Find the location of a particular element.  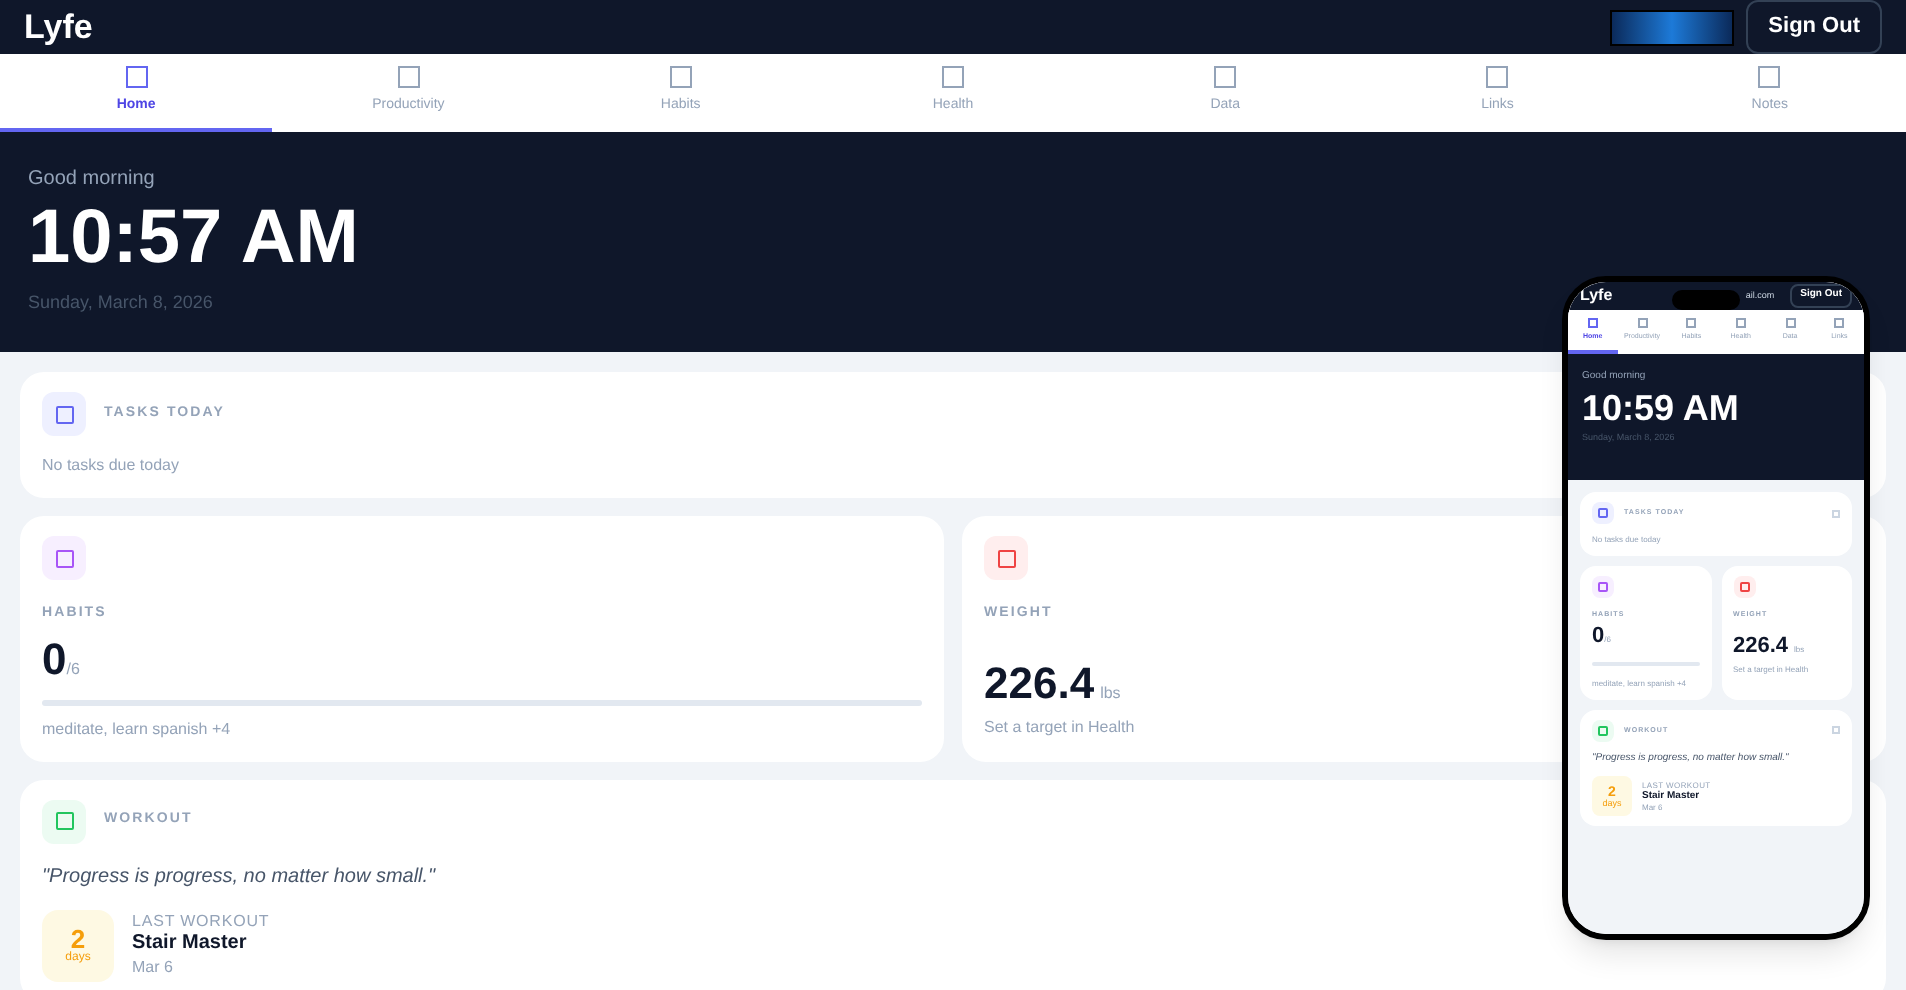

workout-name: Stair Master is located at coordinates (189, 945).